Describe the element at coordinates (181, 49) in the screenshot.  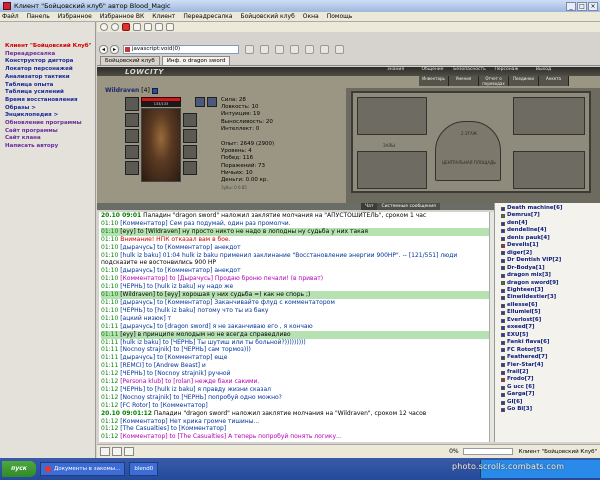
I see `address-input: javascript:void(0)` at that location.